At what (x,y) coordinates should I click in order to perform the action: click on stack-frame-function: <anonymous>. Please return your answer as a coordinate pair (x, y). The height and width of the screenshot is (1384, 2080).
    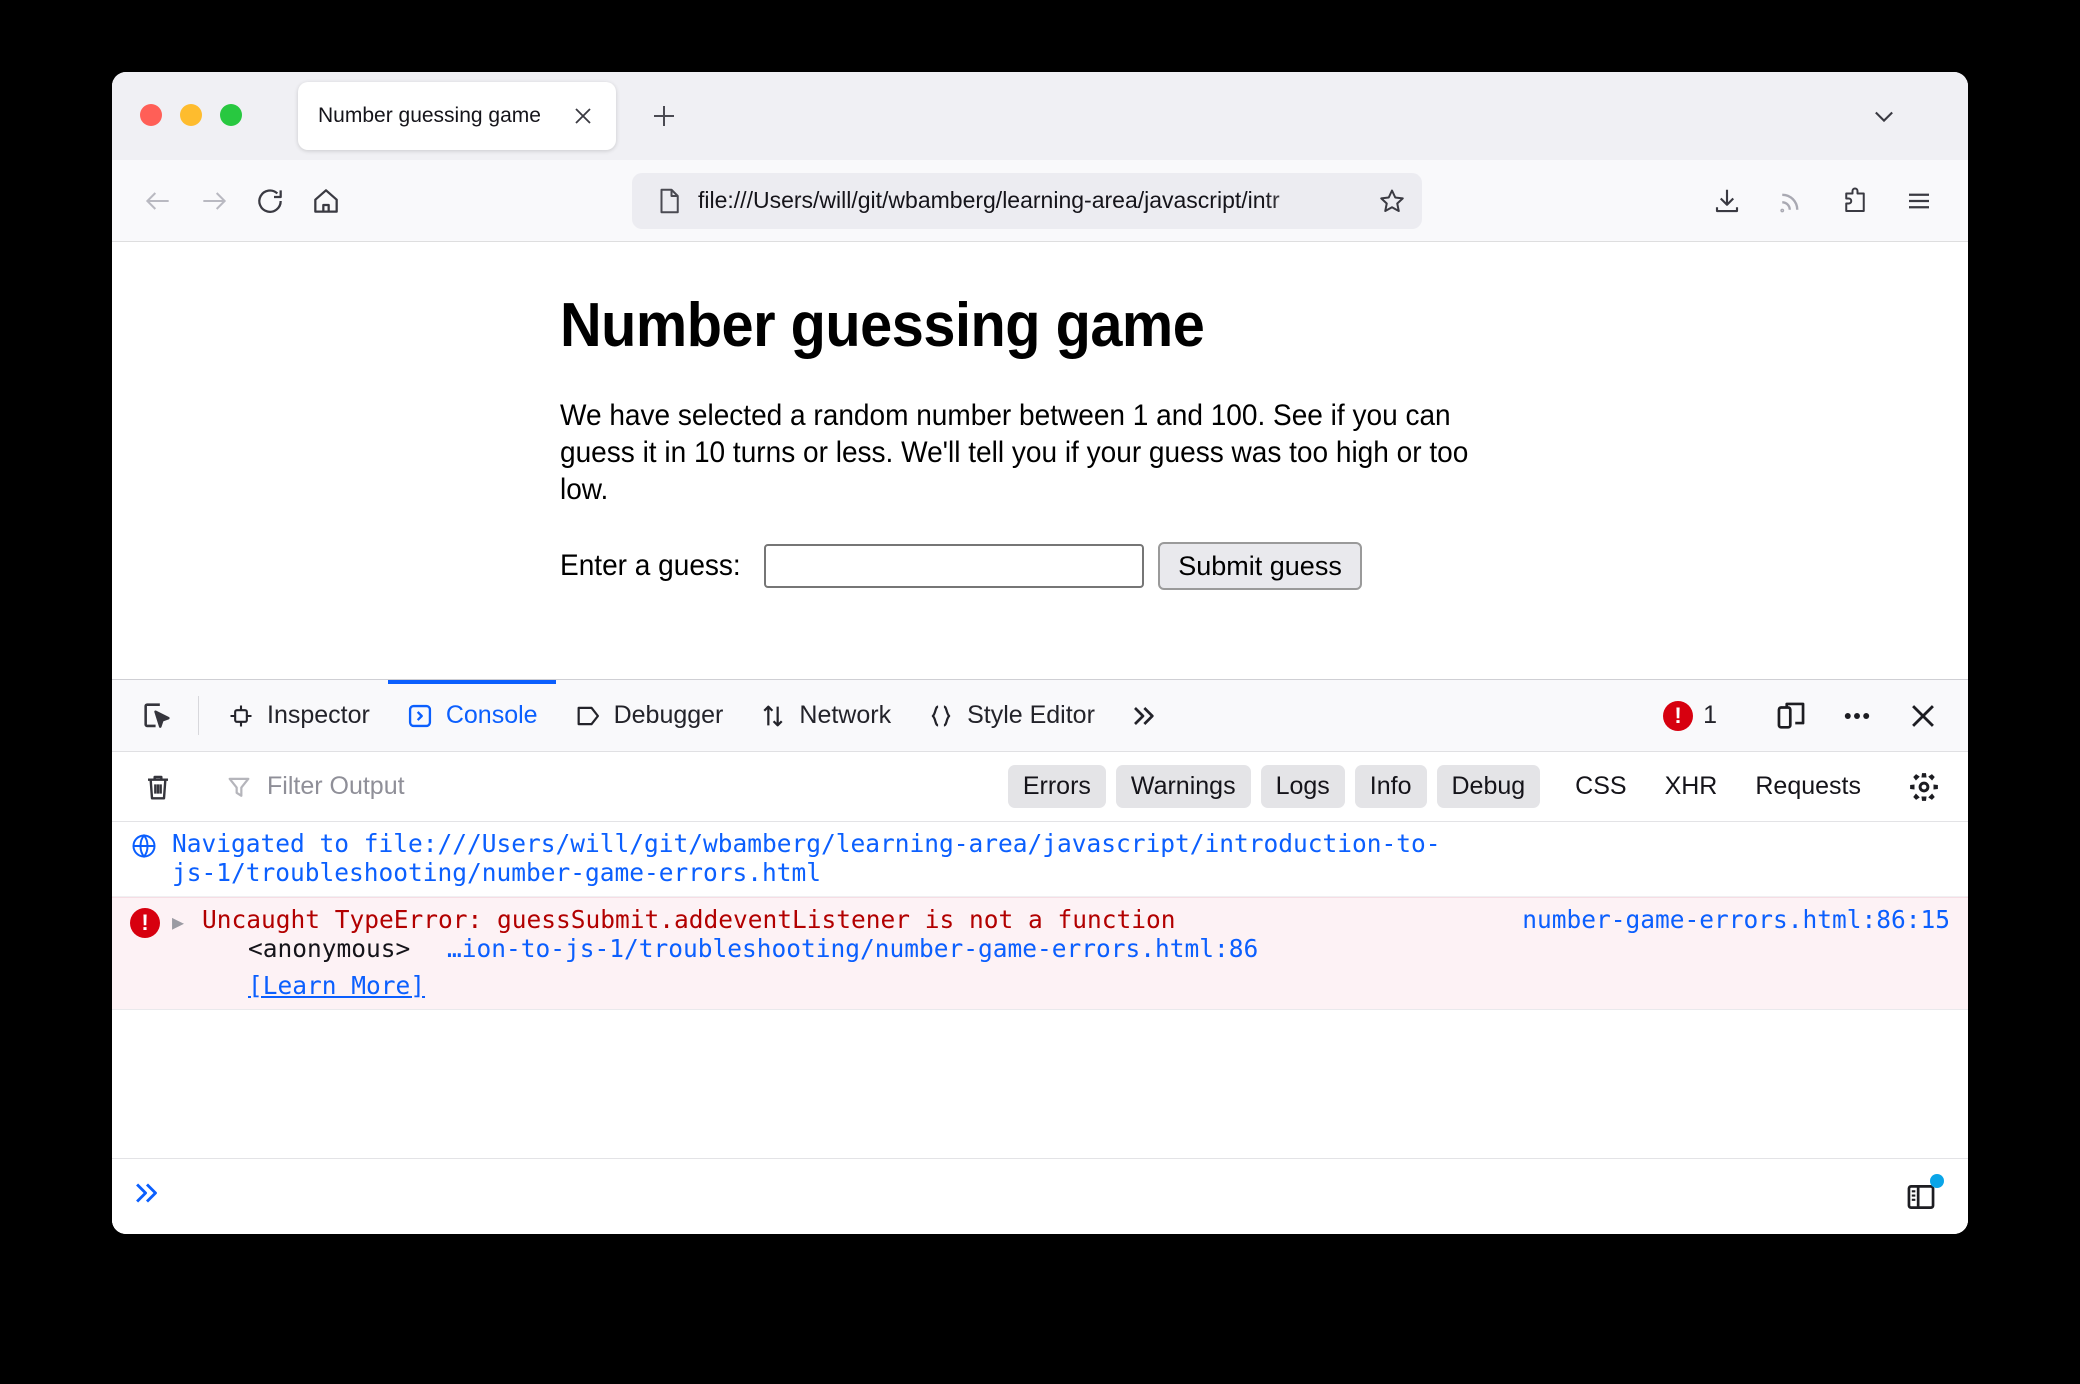
    Looking at the image, I should click on (329, 948).